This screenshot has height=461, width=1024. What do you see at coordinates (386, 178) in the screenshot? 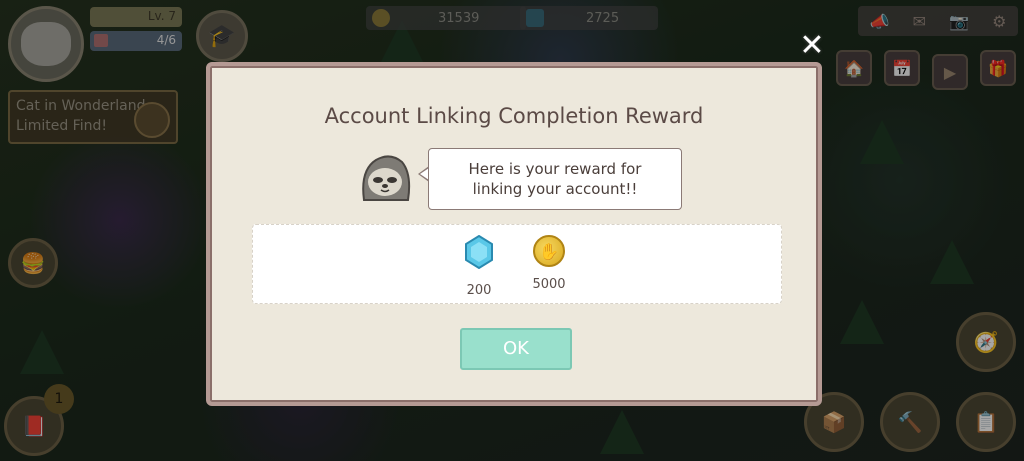
I see `sloth-mascot-icon` at bounding box center [386, 178].